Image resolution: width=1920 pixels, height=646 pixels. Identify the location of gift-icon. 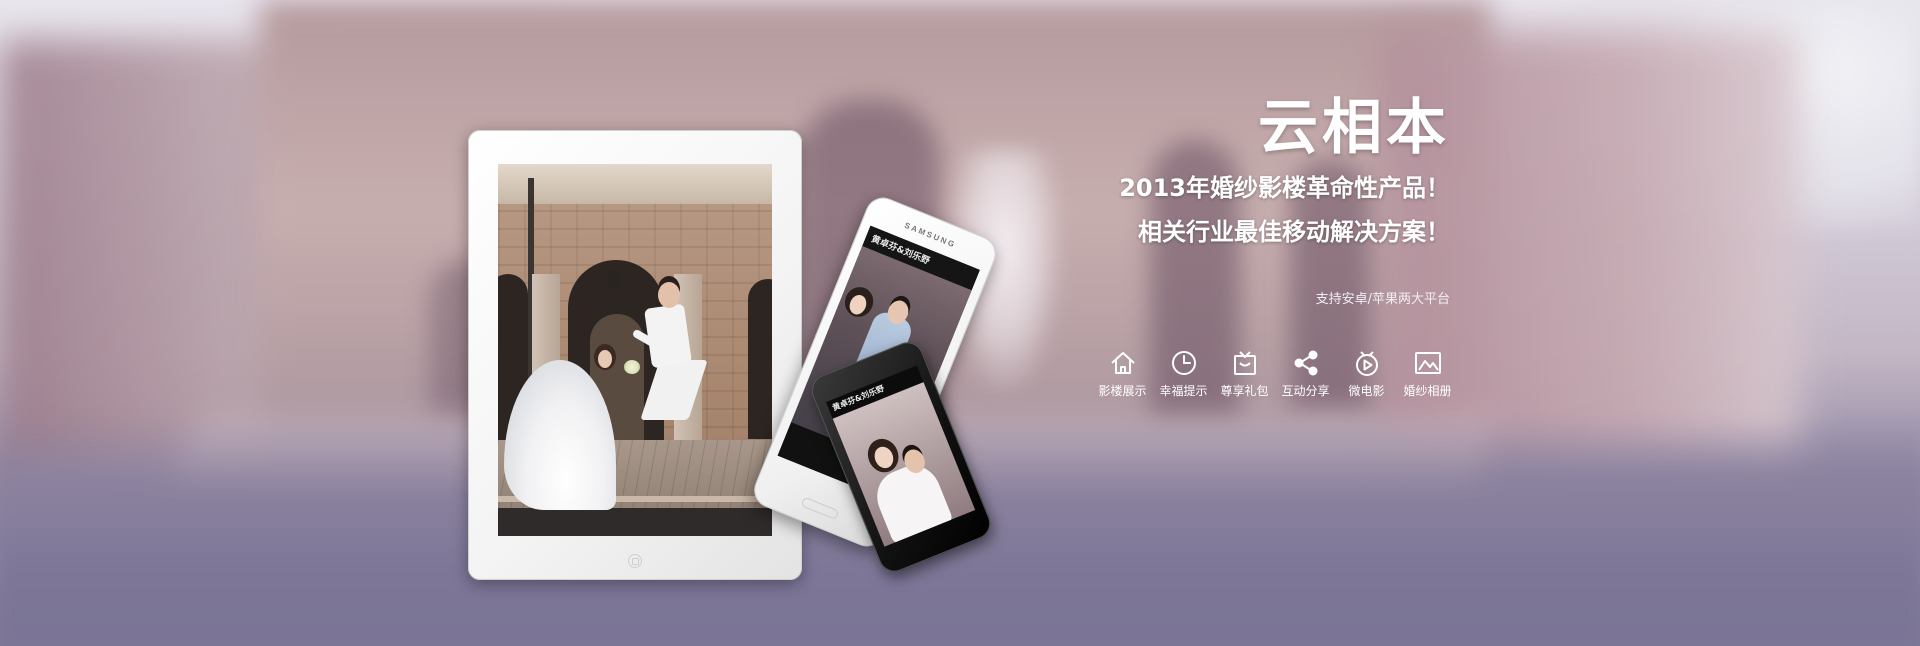
(1244, 363).